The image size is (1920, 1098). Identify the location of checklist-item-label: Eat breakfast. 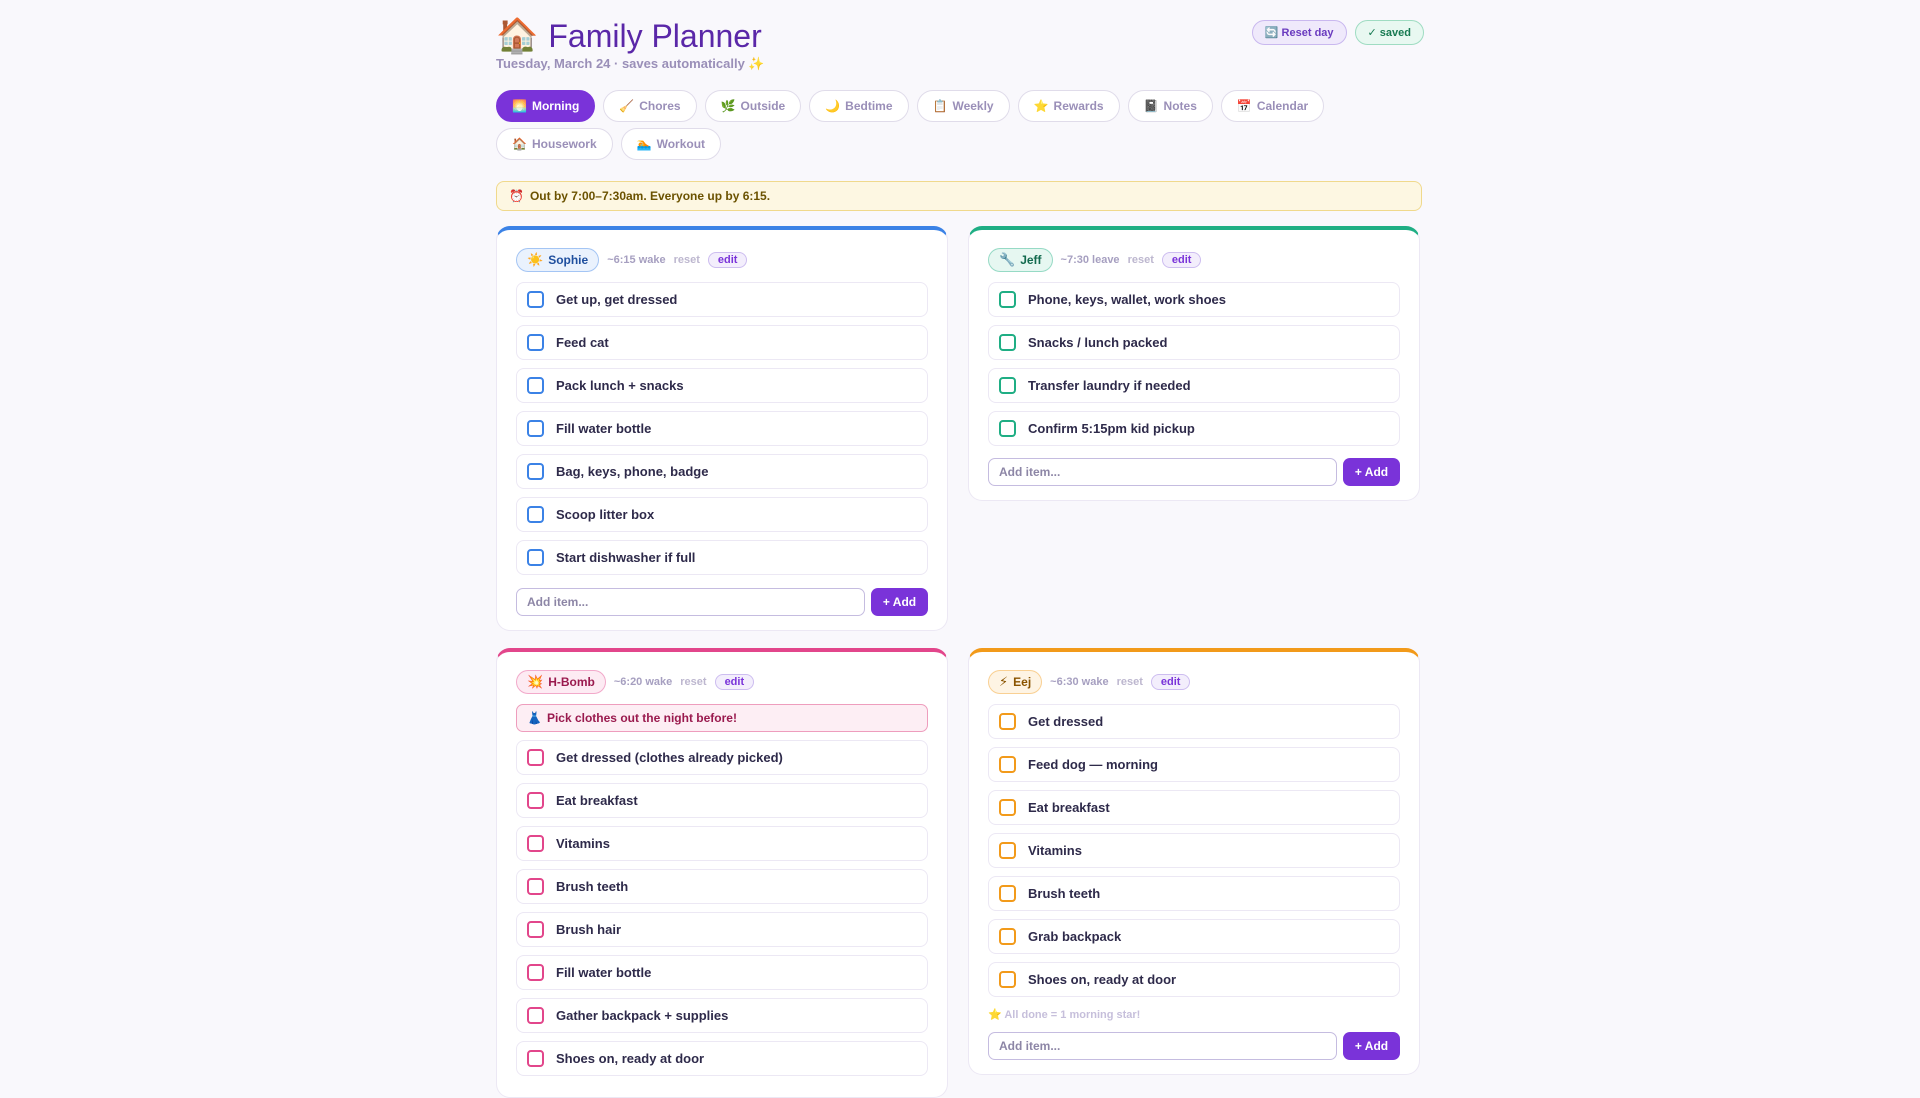
(1069, 807).